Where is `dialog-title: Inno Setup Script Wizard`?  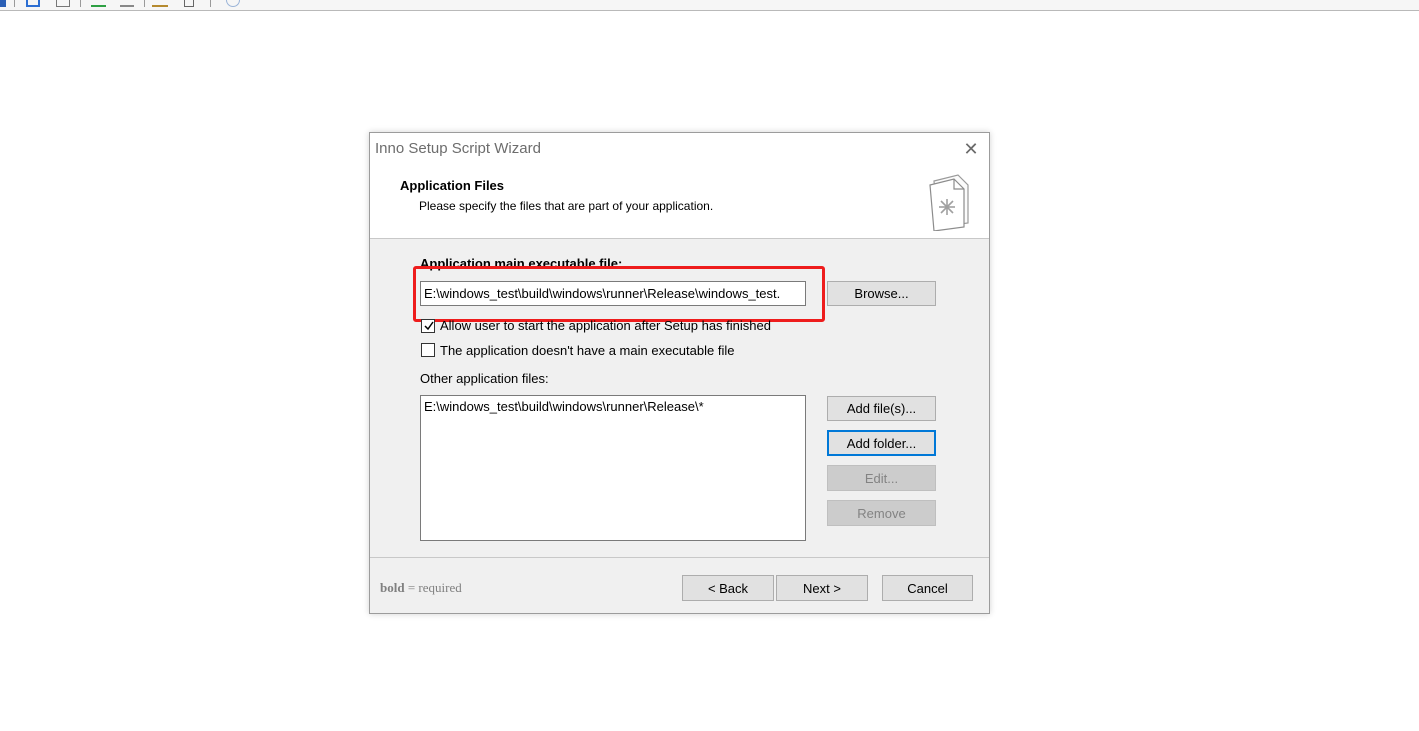 dialog-title: Inno Setup Script Wizard is located at coordinates (458, 148).